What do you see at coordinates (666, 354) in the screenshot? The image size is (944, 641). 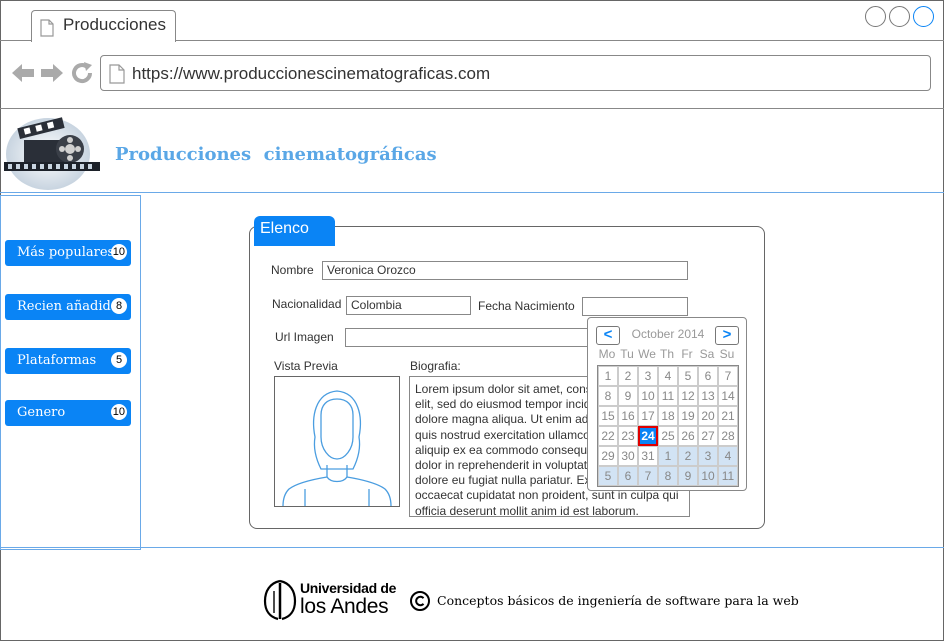 I see `weekday-label: Th` at bounding box center [666, 354].